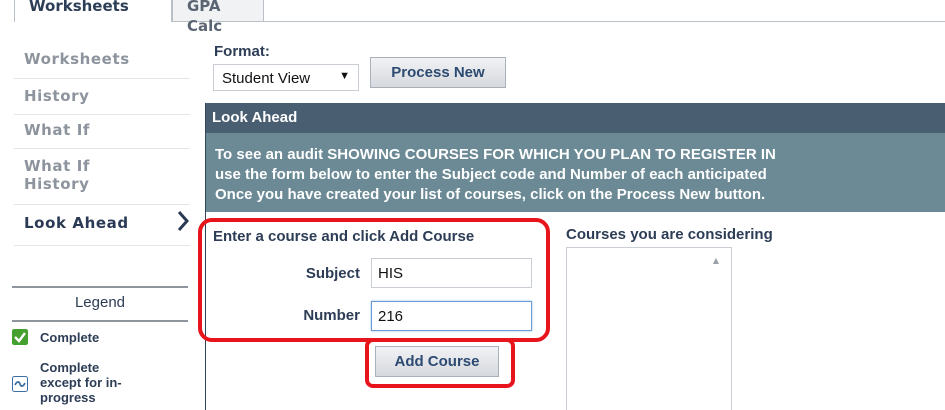 This screenshot has width=945, height=410. Describe the element at coordinates (218, 17) in the screenshot. I see `tab-gpa-calc: GPA Calc` at that location.